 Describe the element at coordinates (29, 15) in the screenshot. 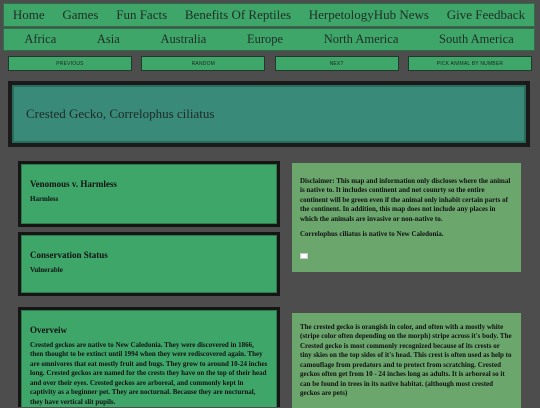

I see `nav-home-link: Home` at that location.